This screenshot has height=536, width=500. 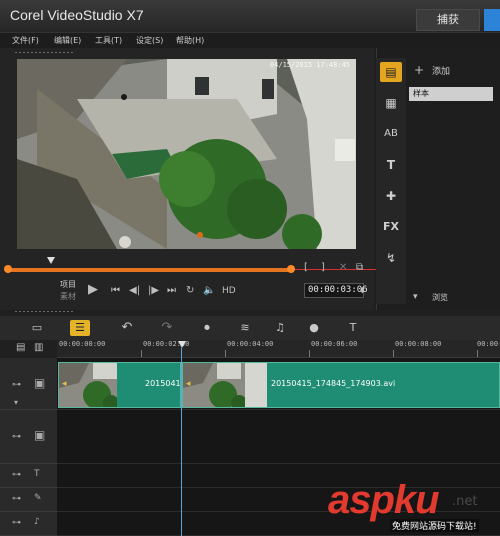 What do you see at coordinates (353, 328) in the screenshot?
I see `subtitle-editor-icon: T` at bounding box center [353, 328].